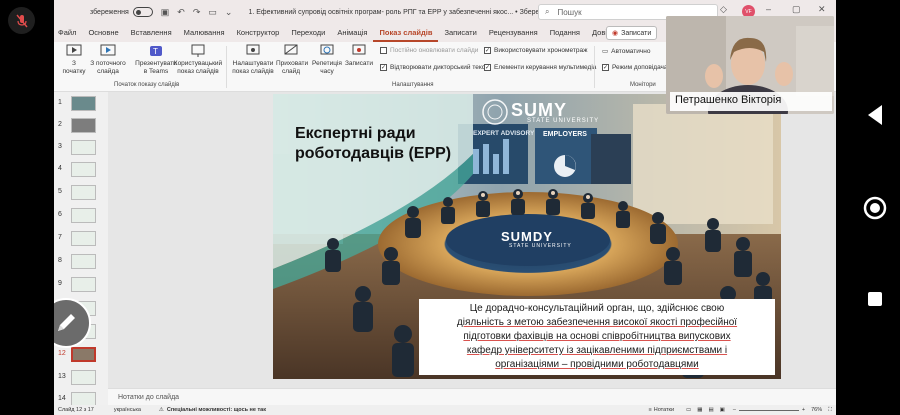 The height and width of the screenshot is (415, 900). I want to click on tab-transitions: Переходи, so click(308, 33).